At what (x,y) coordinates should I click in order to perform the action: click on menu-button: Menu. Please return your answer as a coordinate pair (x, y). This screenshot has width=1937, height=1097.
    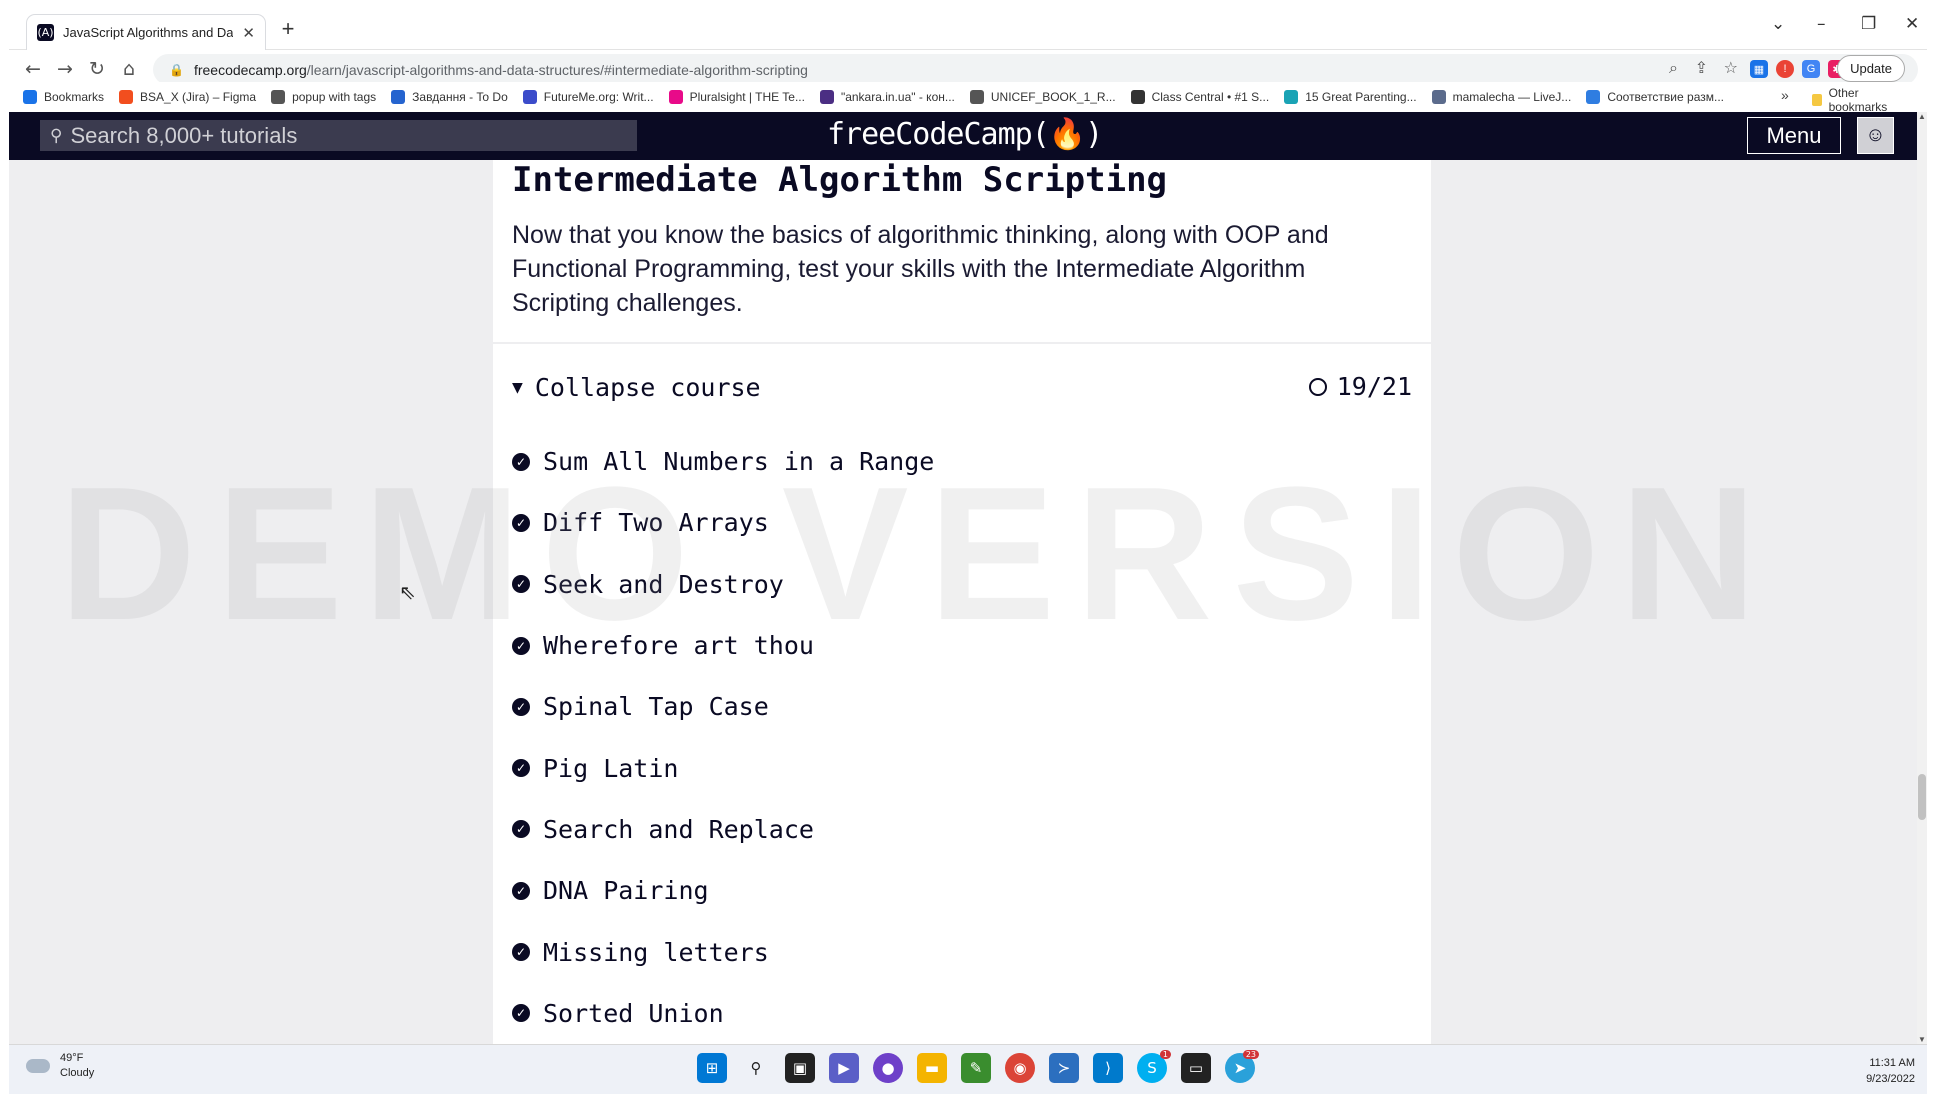
    Looking at the image, I should click on (1794, 135).